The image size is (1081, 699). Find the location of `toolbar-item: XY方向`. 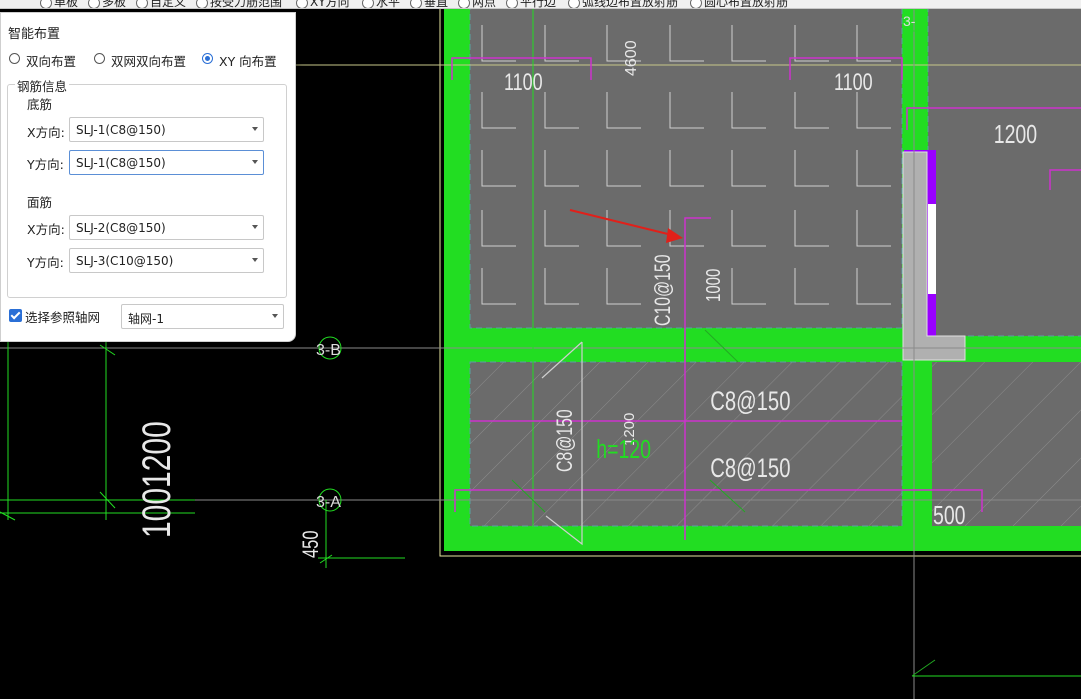

toolbar-item: XY方向 is located at coordinates (323, 4).